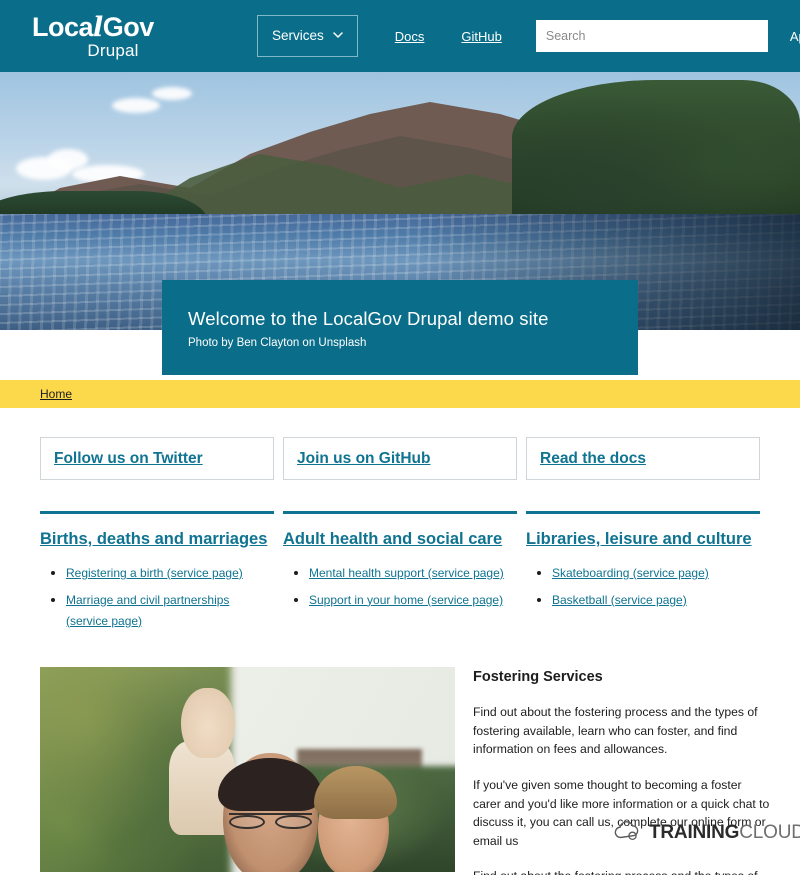 The width and height of the screenshot is (800, 875). Describe the element at coordinates (363, 459) in the screenshot. I see `promo-link-github: Join us on GitHub` at that location.